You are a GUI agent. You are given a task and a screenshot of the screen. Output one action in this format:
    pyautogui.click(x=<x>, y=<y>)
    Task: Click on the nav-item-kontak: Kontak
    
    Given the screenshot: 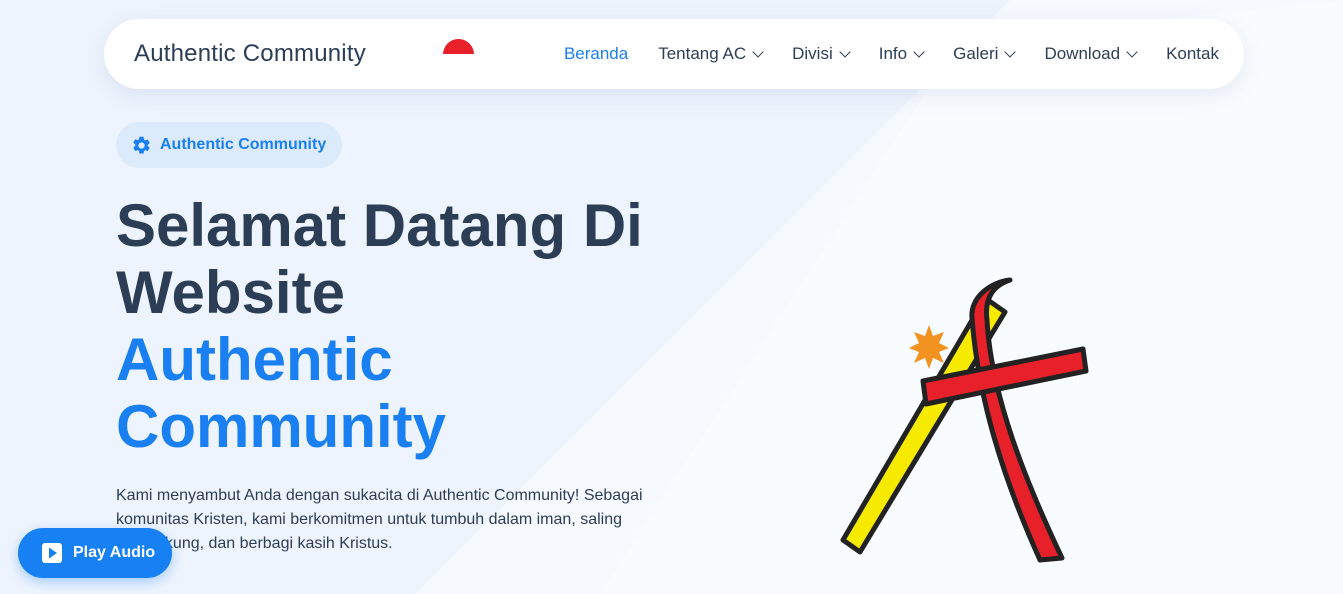 What is the action you would take?
    pyautogui.click(x=1192, y=54)
    